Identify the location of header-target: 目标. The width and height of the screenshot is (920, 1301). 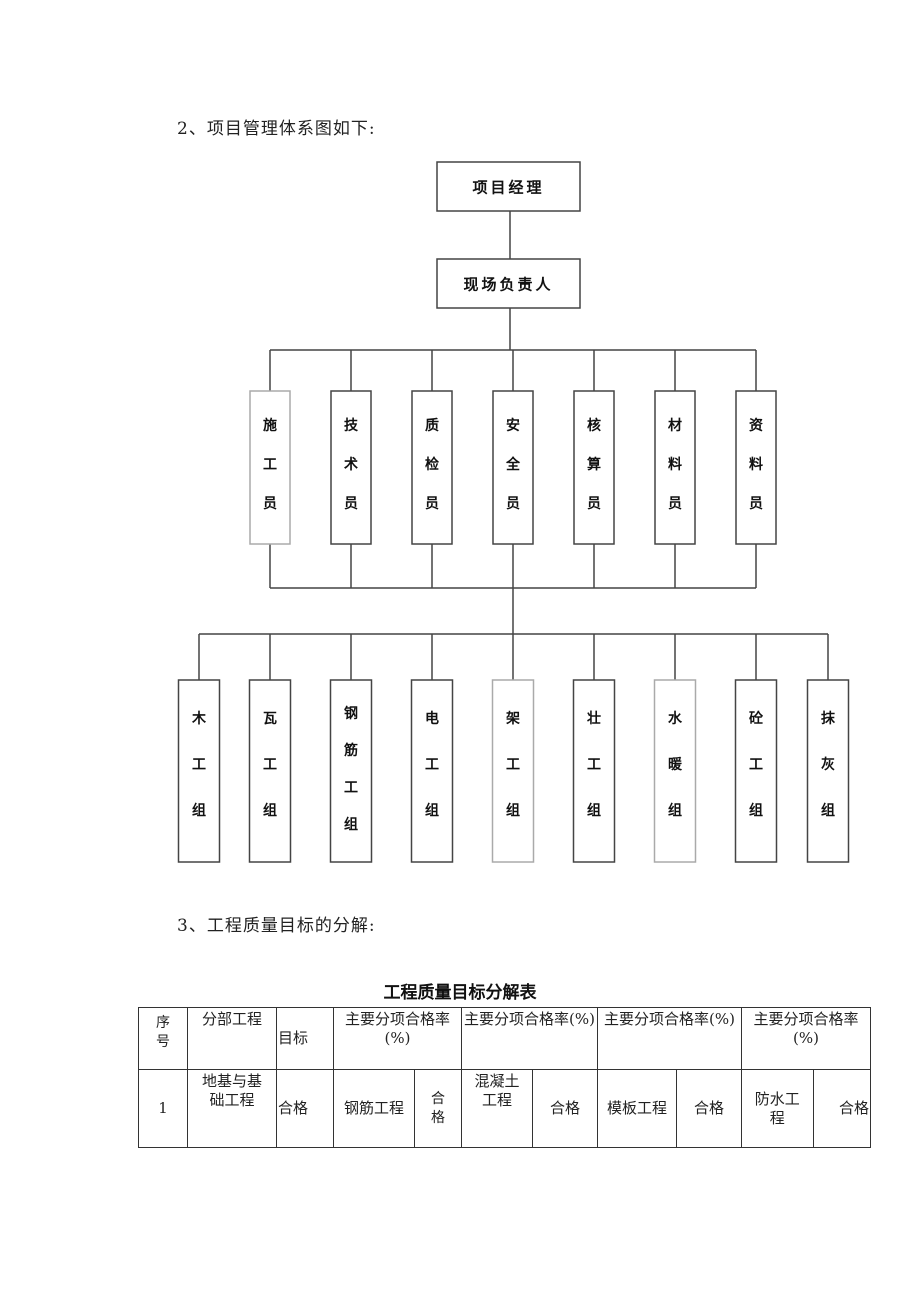
(305, 1038).